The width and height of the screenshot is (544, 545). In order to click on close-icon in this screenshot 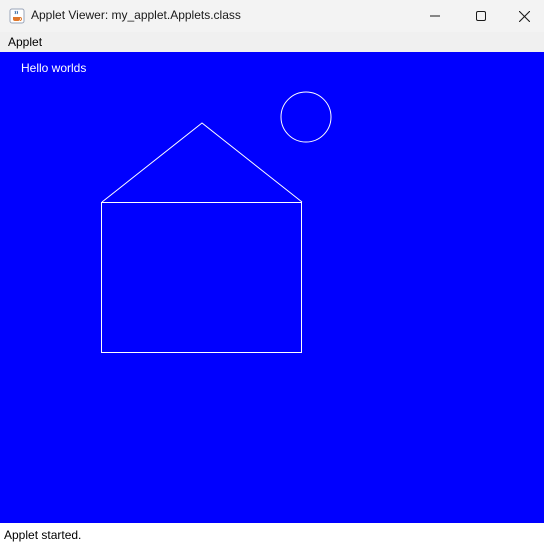, I will do `click(524, 16)`.